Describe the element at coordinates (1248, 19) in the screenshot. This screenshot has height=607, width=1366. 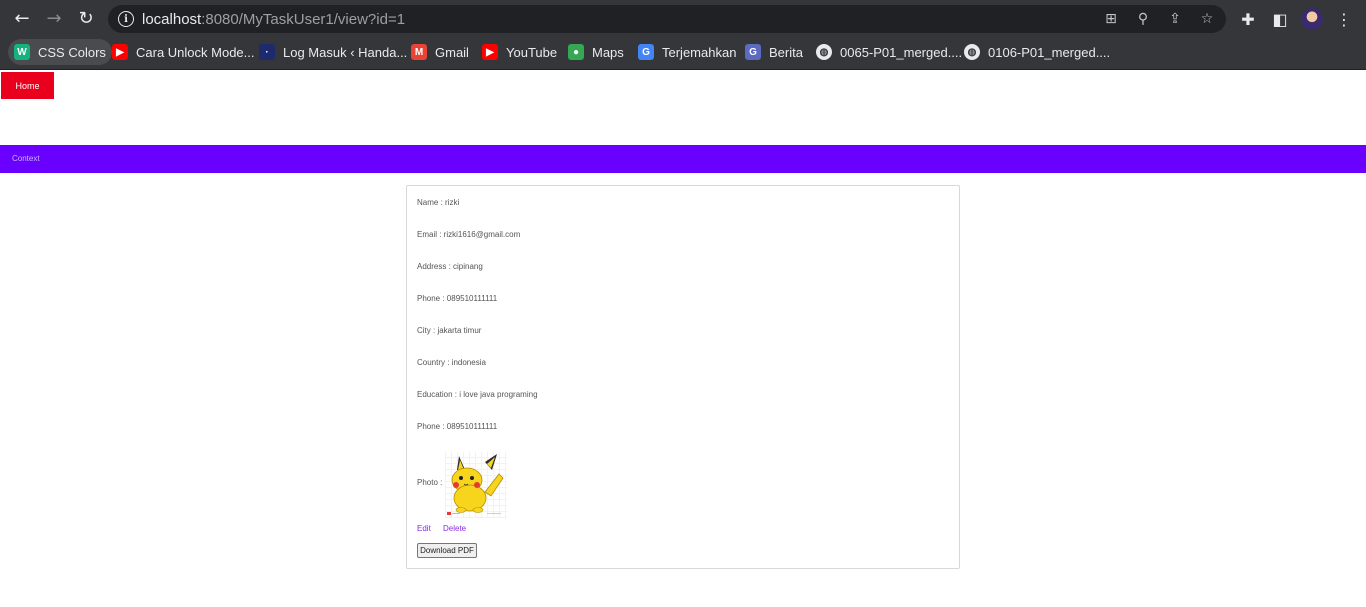
I see `extensions-puzzle-icon: ✚` at that location.